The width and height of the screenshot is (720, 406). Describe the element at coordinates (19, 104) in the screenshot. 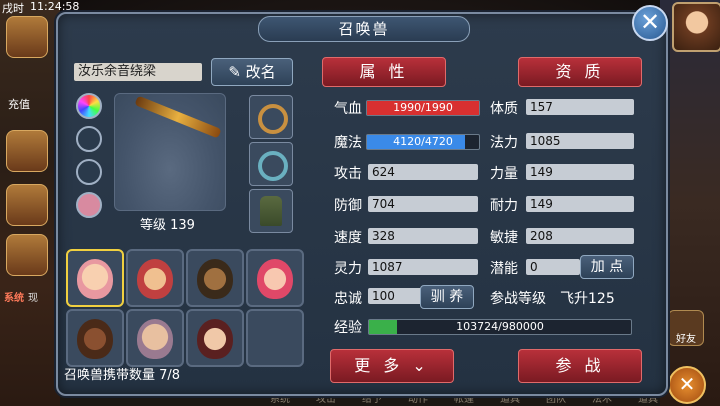

I see `recharge-label: 充值` at that location.